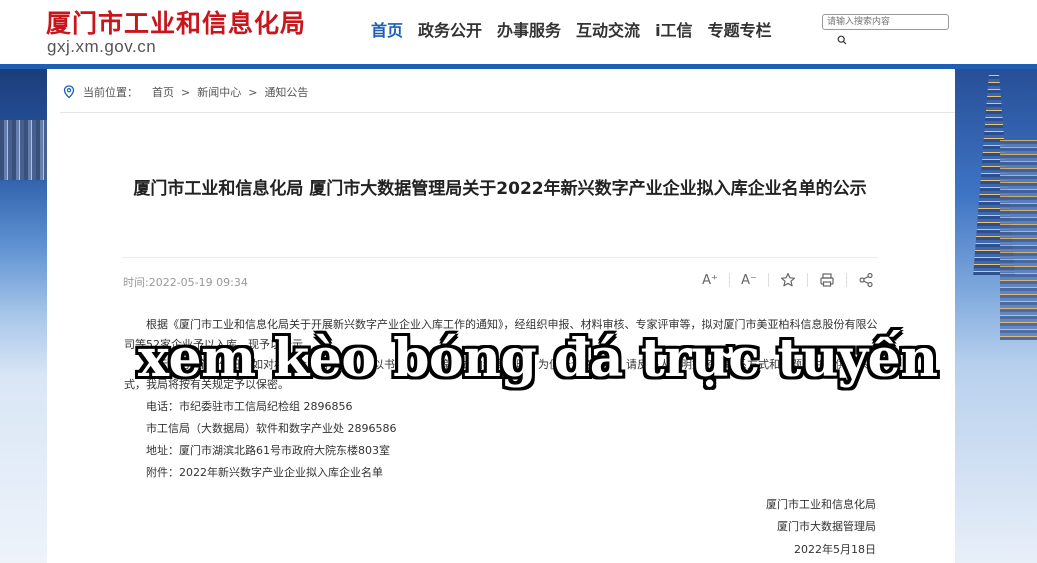  I want to click on overlay-watermark-text: xem kèo bóng đá trực tuyến, so click(538, 358).